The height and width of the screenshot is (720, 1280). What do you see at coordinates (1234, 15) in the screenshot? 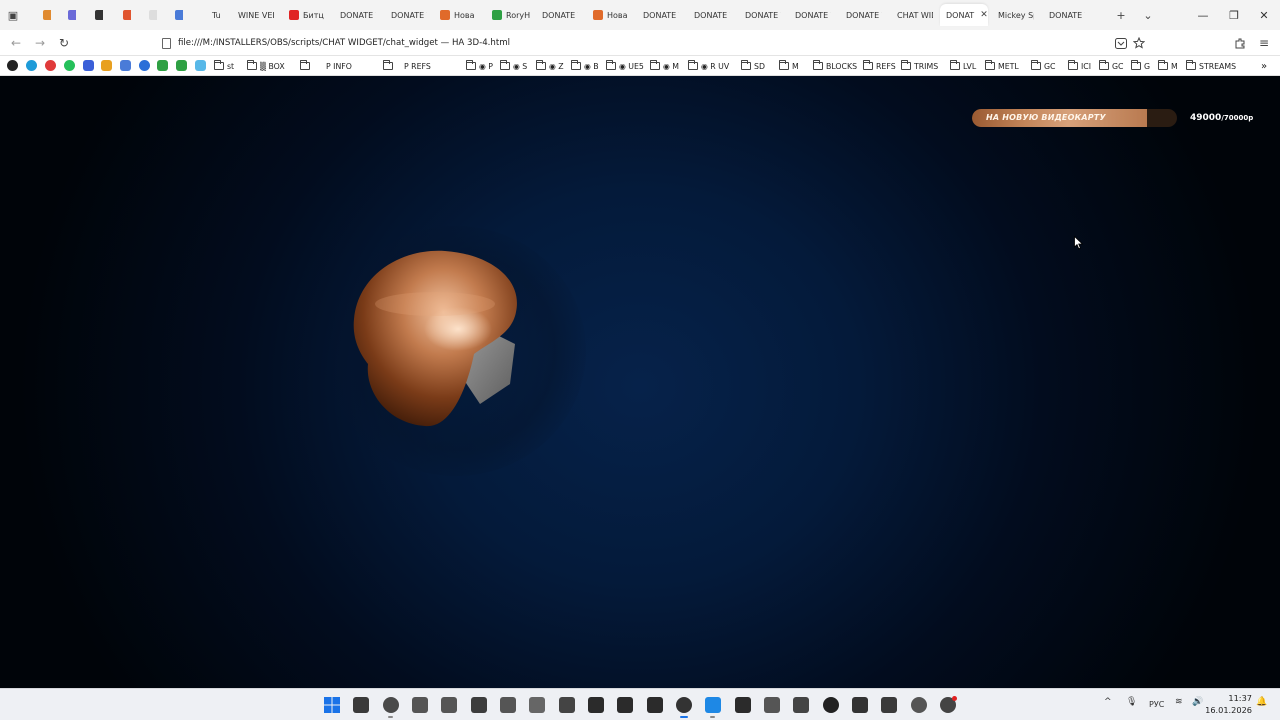
I see `restore-button: ❐` at bounding box center [1234, 15].